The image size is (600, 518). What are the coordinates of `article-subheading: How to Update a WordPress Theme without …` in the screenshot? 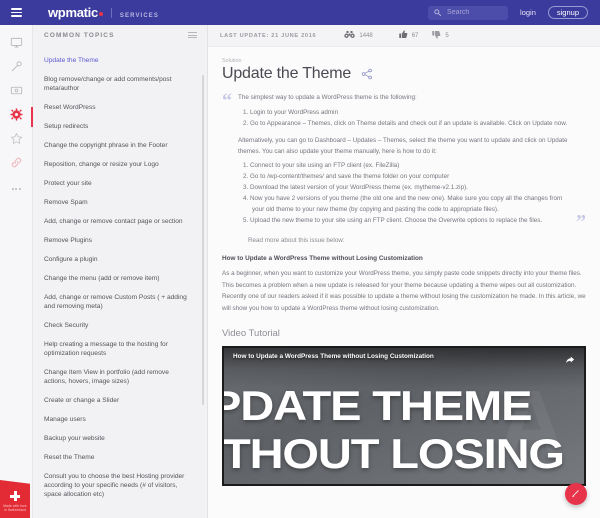 It's located at (322, 258).